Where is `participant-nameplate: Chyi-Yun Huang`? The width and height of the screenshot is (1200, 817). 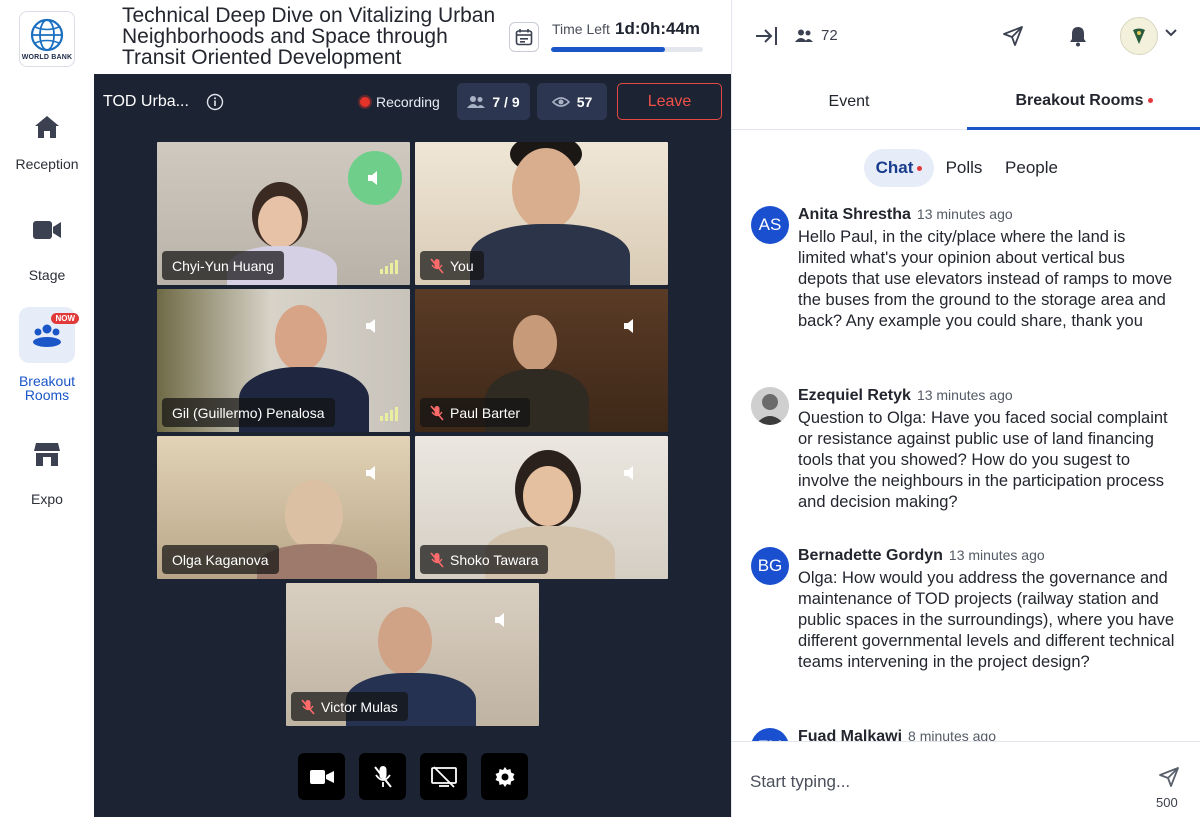
participant-nameplate: Chyi-Yun Huang is located at coordinates (223, 265).